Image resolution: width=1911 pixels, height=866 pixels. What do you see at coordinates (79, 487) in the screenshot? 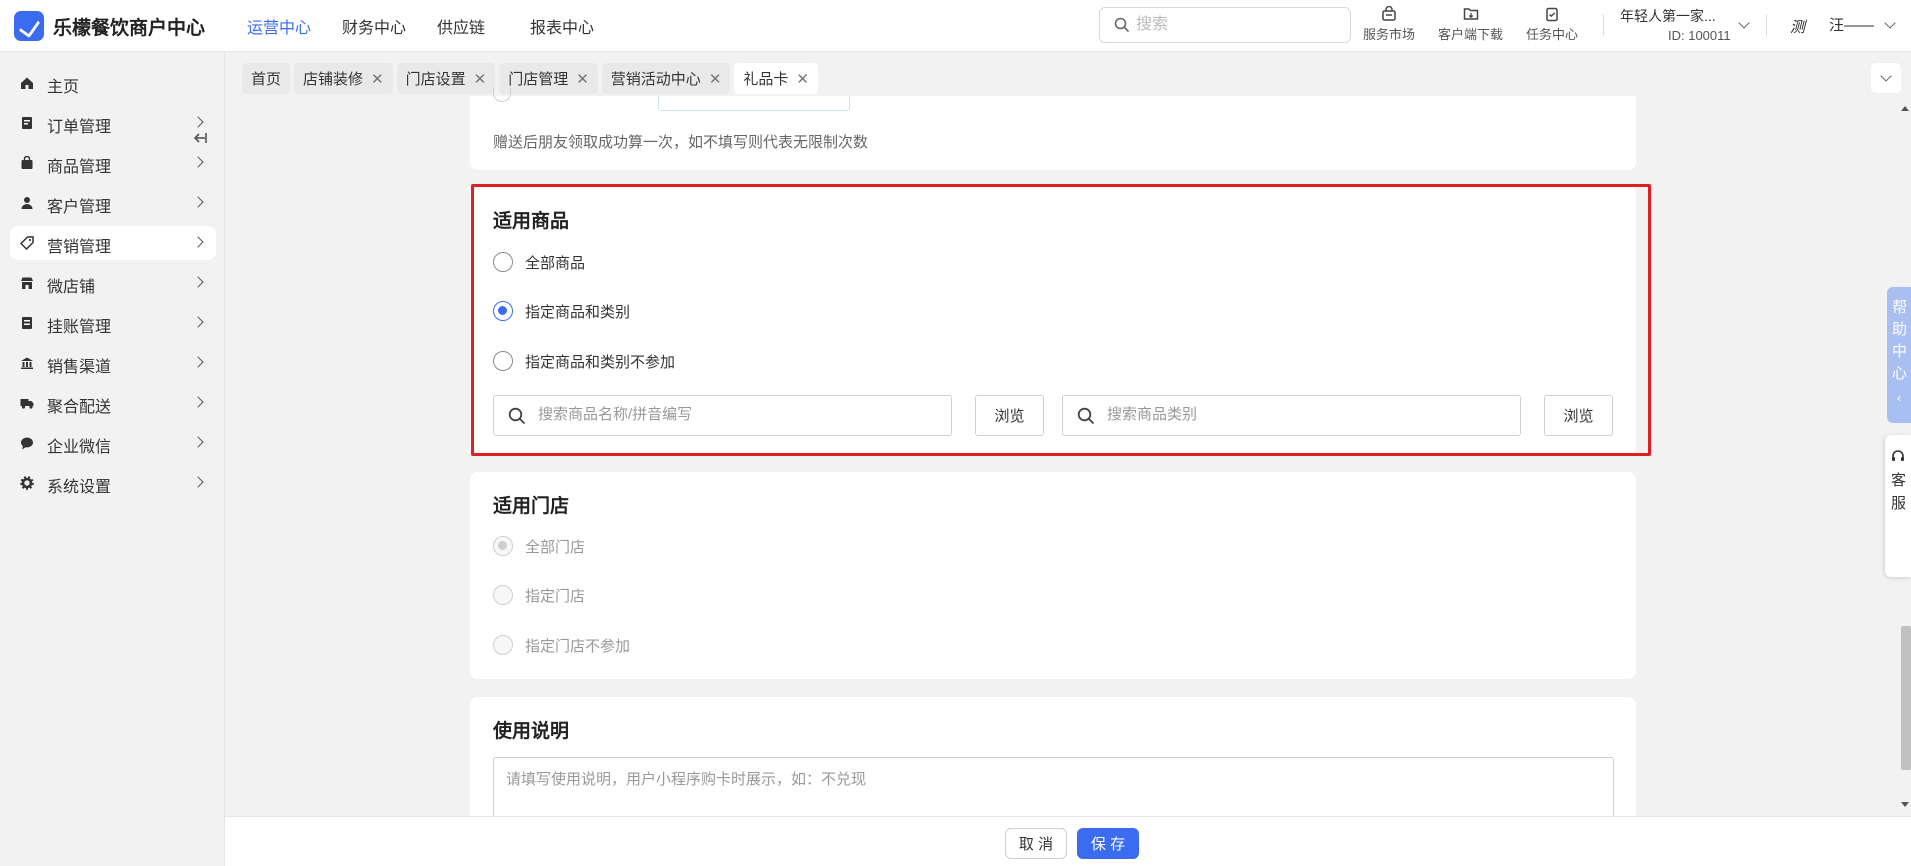
I see `sidebar-item-label: 系统设置` at bounding box center [79, 487].